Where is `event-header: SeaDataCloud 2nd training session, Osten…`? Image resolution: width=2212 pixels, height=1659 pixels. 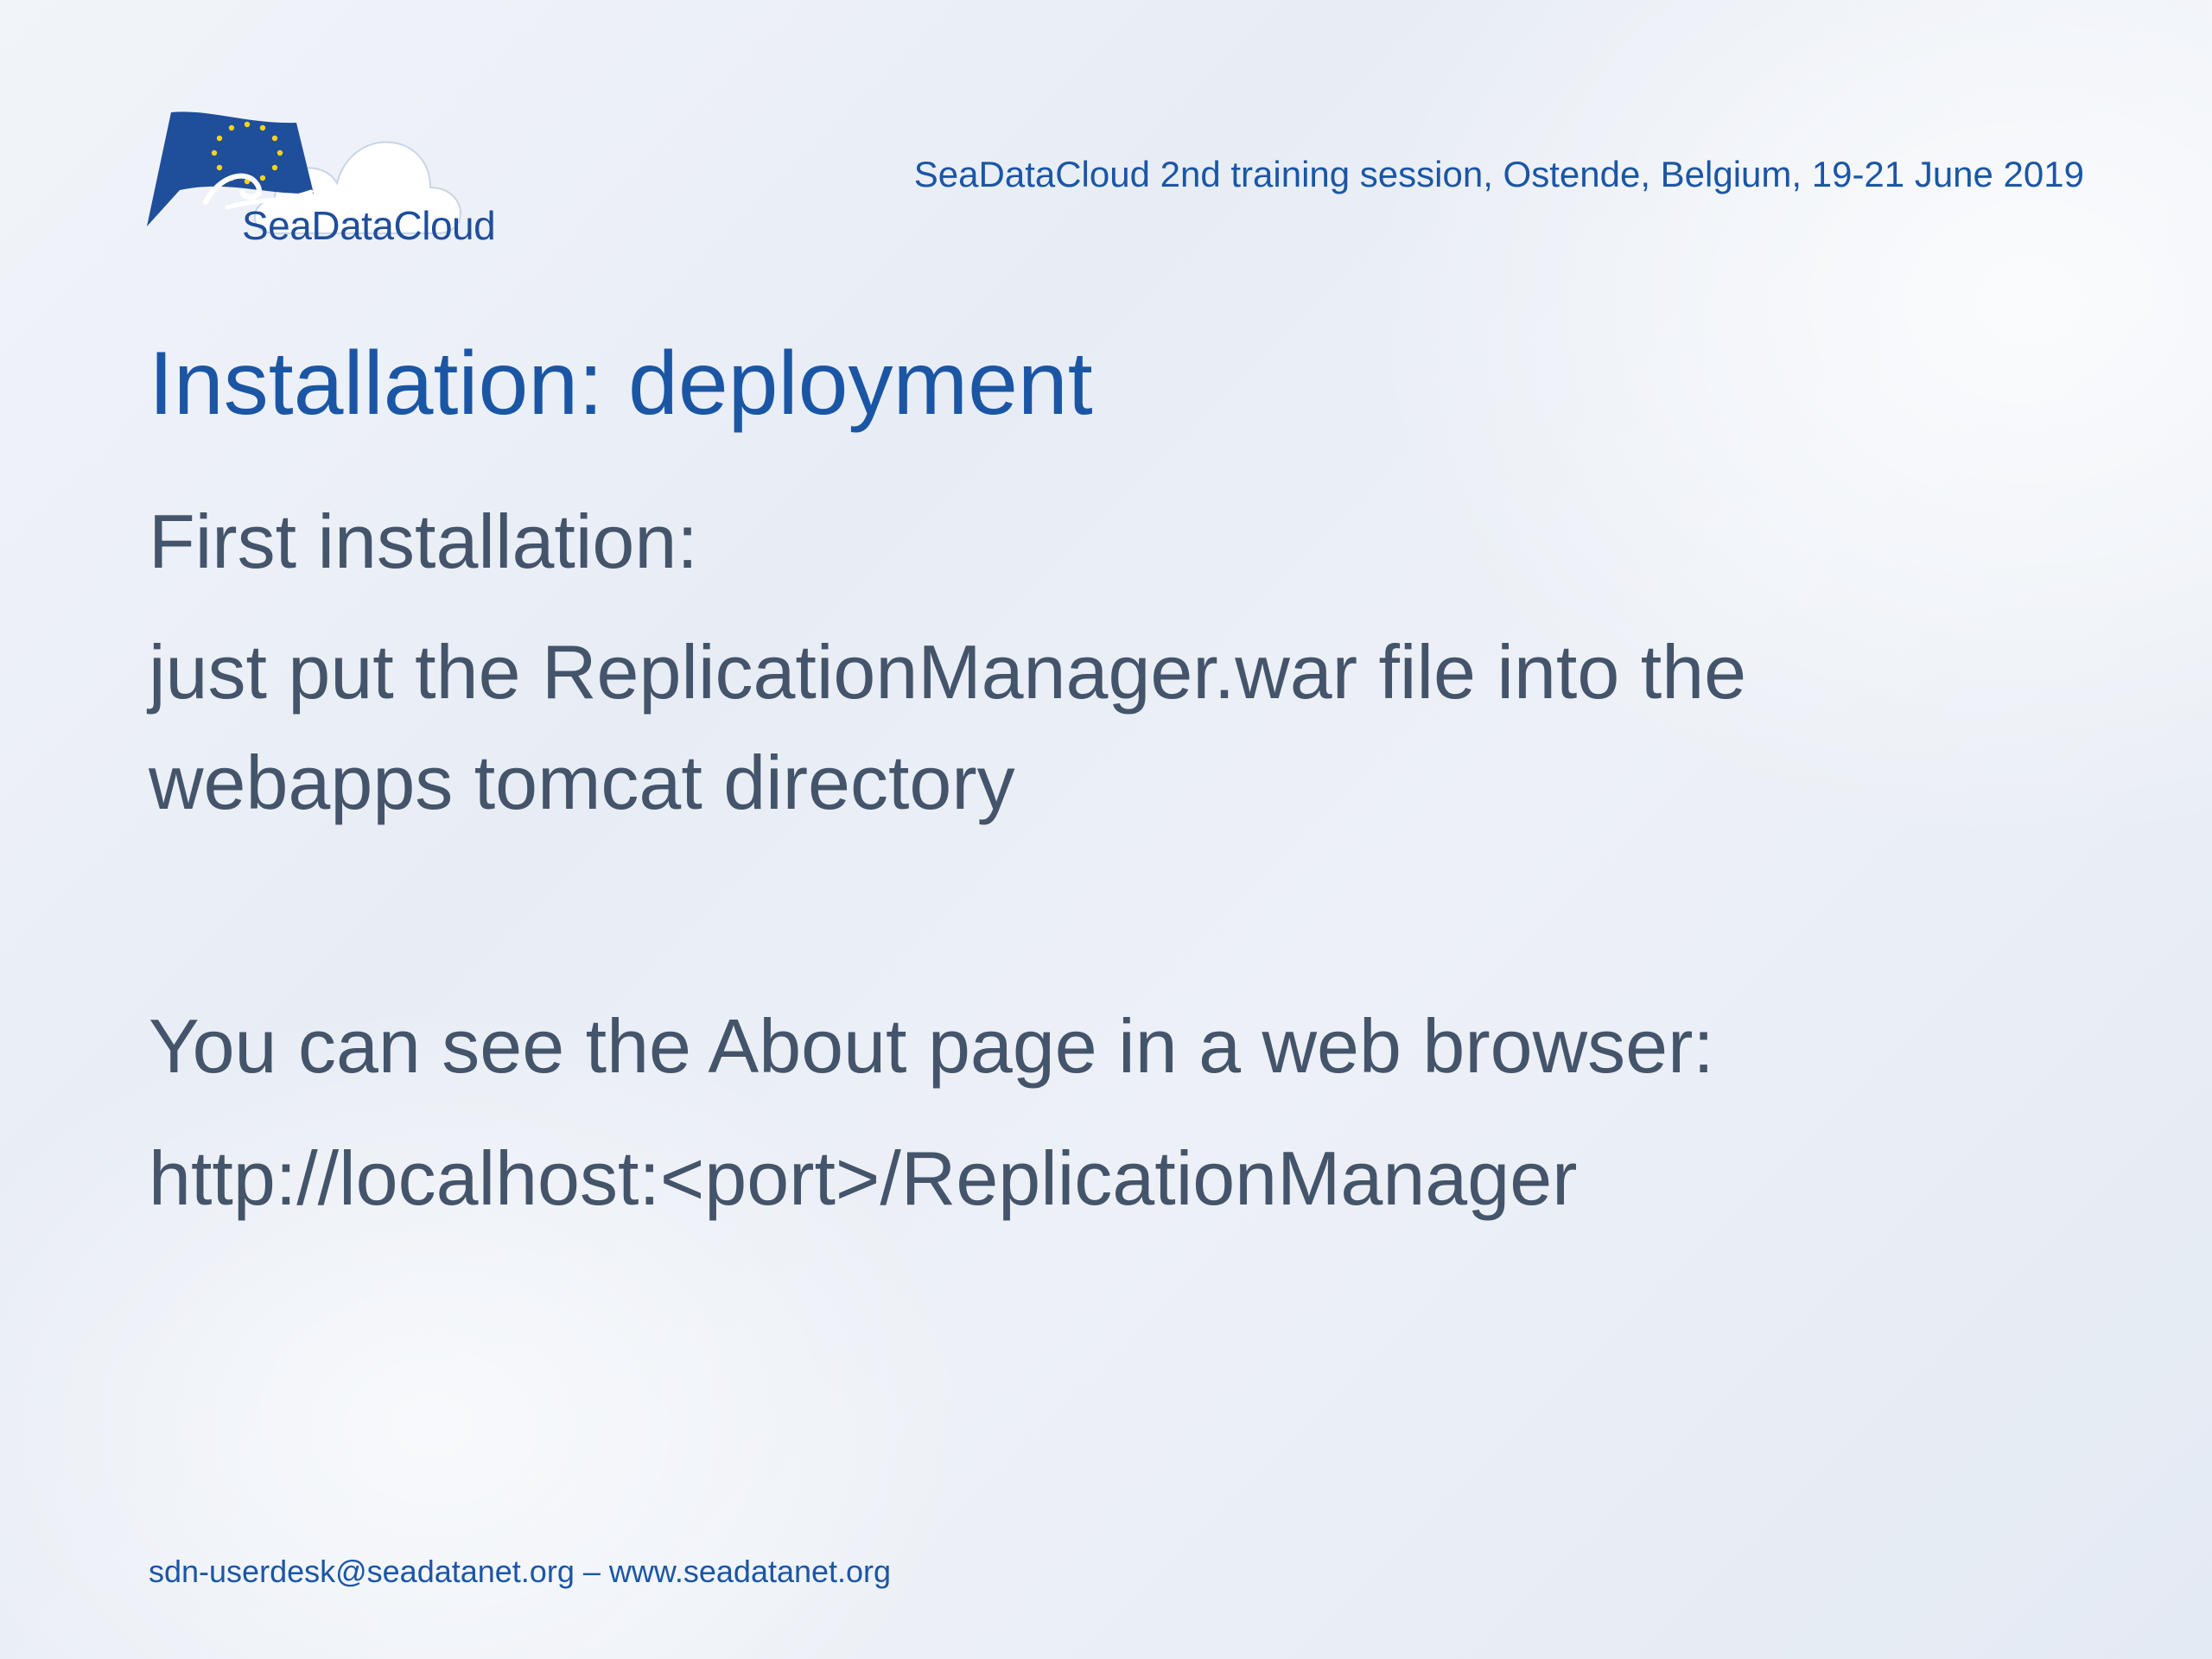
event-header: SeaDataCloud 2nd training session, Osten… is located at coordinates (1498, 174).